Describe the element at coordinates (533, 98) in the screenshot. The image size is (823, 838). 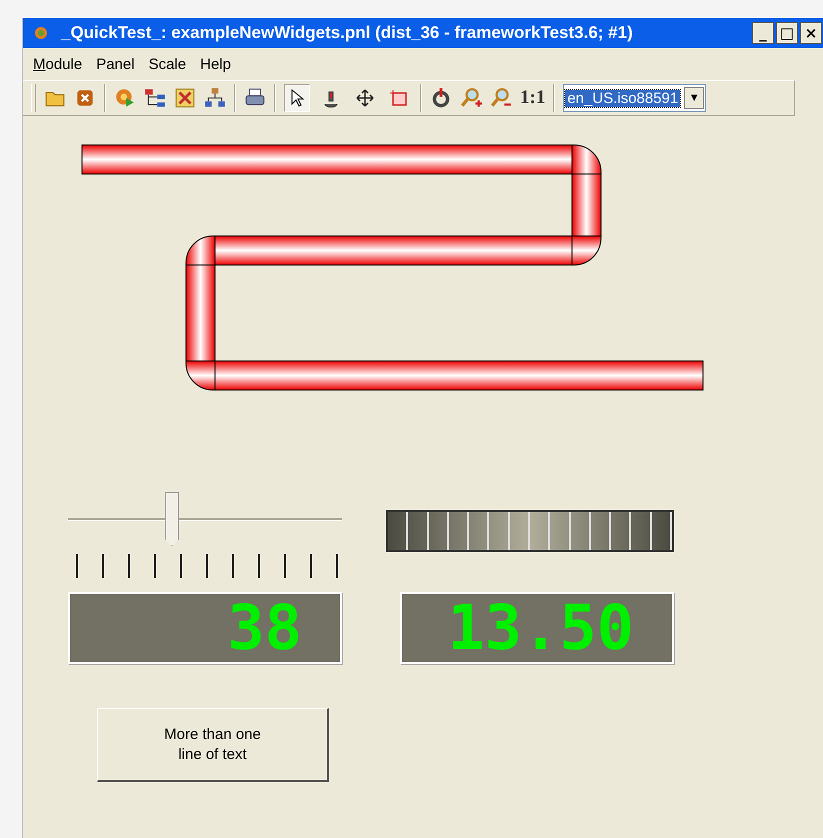
I see `zoom-reset-button: 1:1` at that location.